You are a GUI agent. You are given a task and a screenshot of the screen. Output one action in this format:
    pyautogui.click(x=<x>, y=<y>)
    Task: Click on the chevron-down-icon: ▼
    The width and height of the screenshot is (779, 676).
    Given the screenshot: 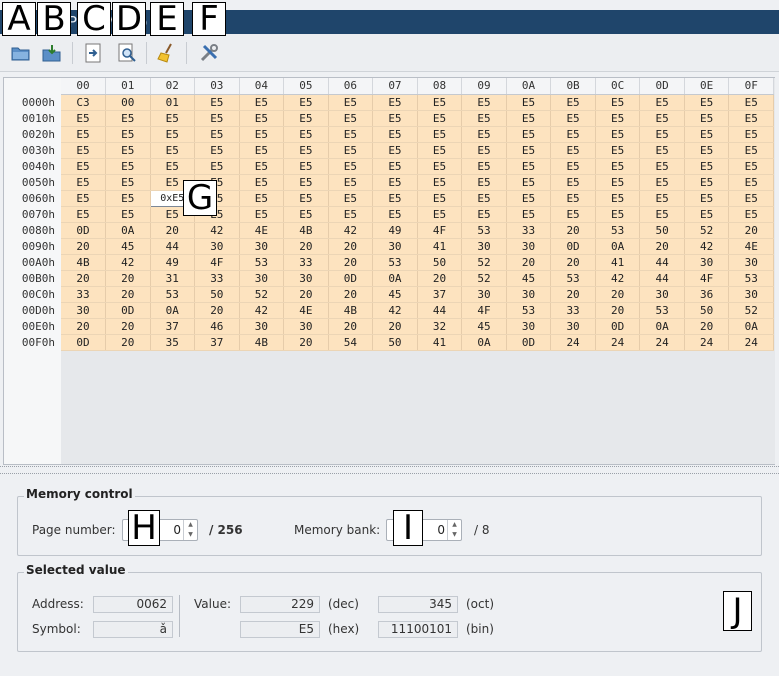 What is the action you would take?
    pyautogui.click(x=190, y=535)
    